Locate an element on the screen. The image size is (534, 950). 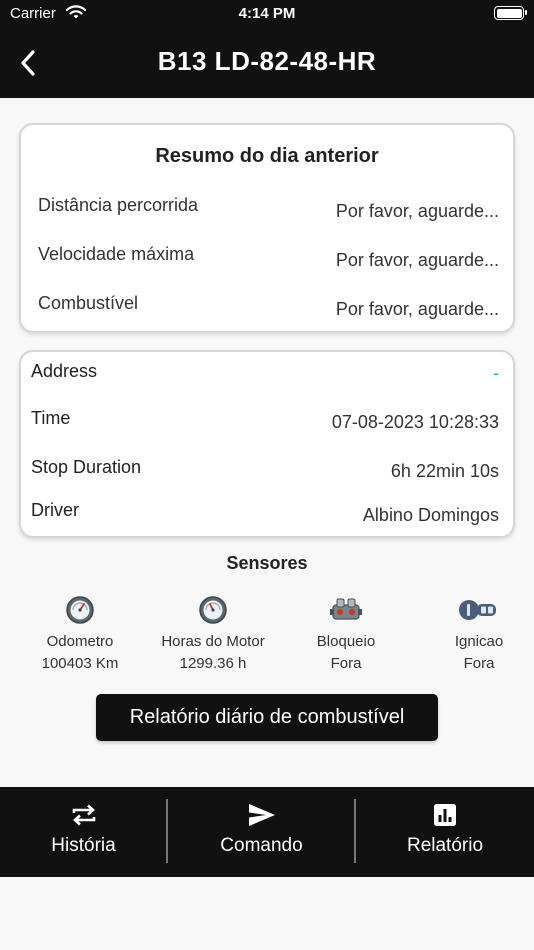
engine-icon is located at coordinates (346, 610).